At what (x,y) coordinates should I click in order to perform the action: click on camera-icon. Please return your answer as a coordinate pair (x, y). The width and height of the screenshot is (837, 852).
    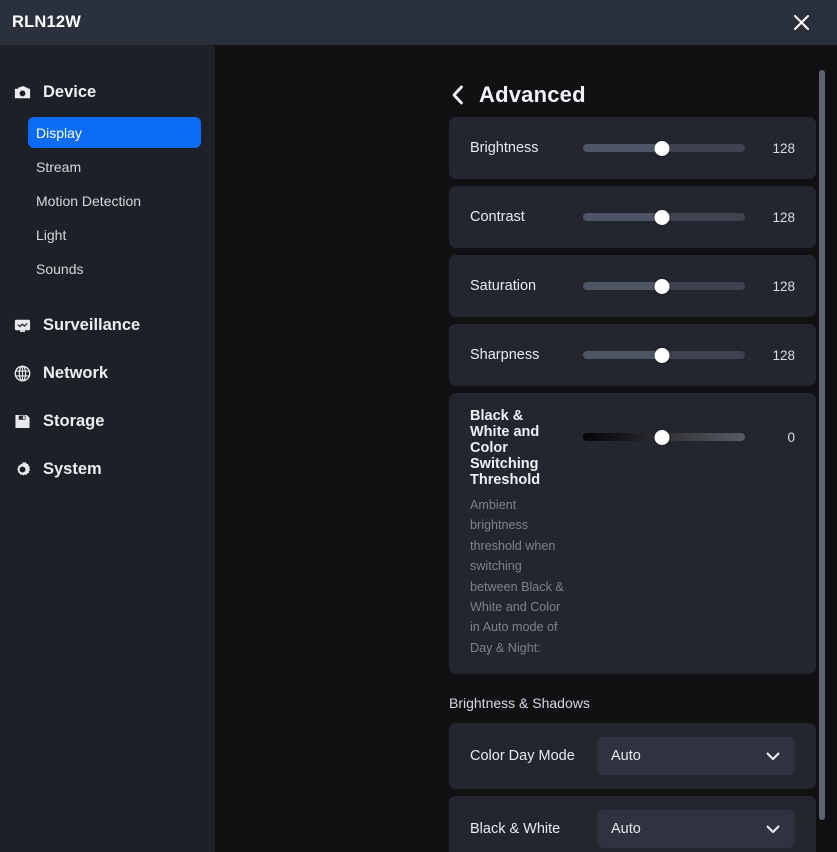
    Looking at the image, I should click on (22, 92).